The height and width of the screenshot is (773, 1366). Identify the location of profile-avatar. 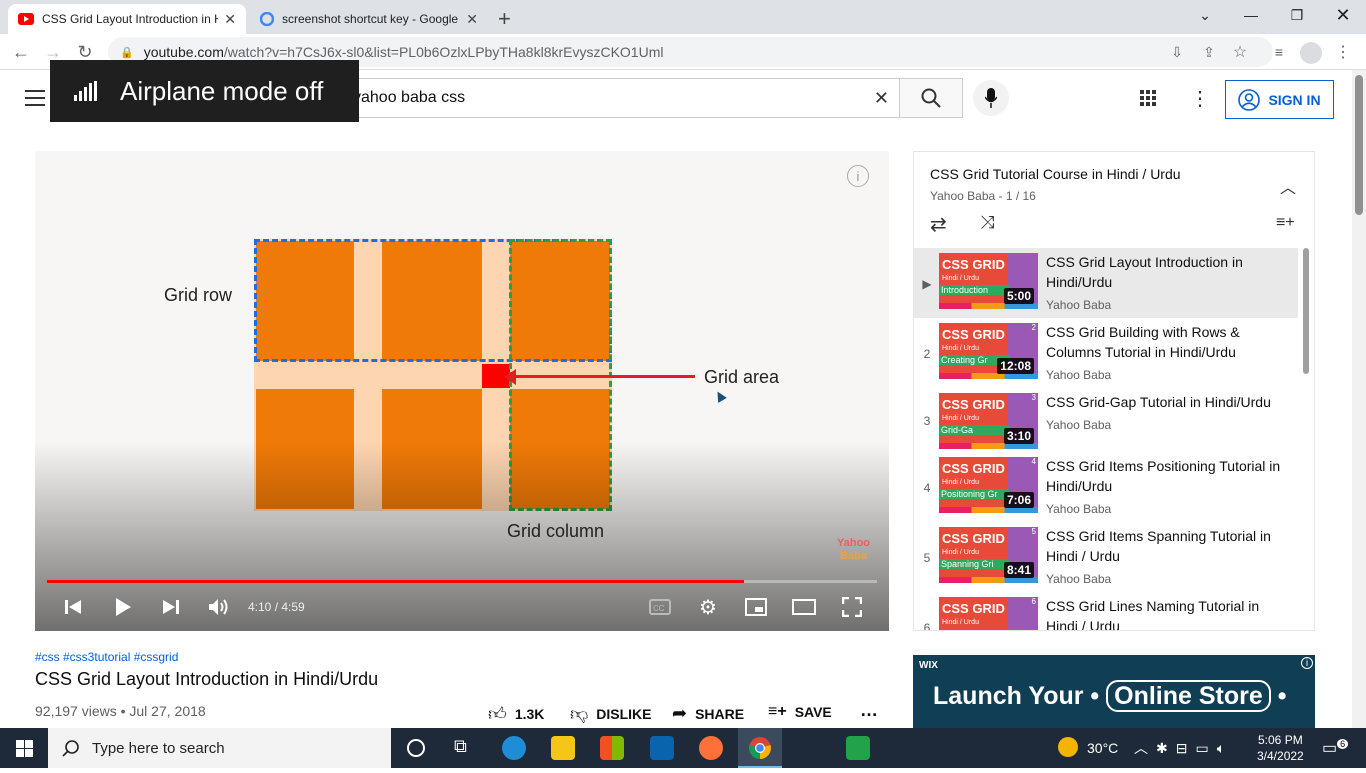
(1311, 53).